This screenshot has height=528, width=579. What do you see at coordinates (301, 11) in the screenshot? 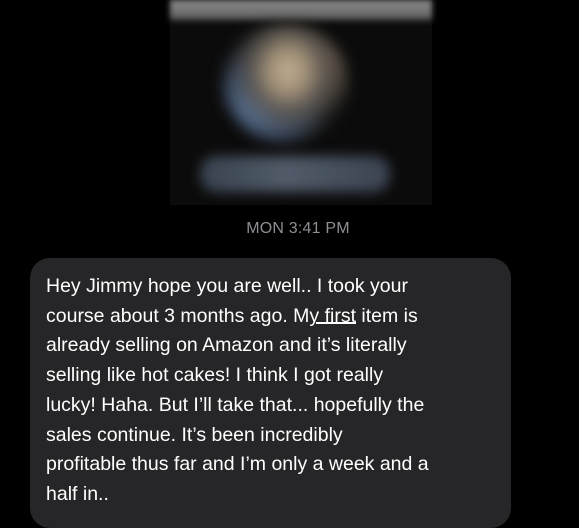
I see `redacted-strip` at bounding box center [301, 11].